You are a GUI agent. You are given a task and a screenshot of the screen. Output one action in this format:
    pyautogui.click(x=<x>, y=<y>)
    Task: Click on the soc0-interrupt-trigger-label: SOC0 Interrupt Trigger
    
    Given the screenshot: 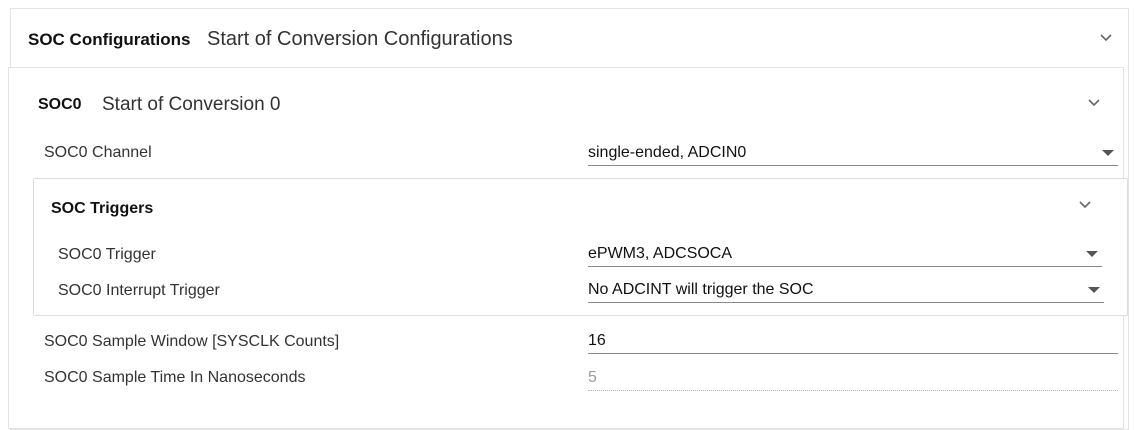 What is the action you would take?
    pyautogui.click(x=139, y=290)
    